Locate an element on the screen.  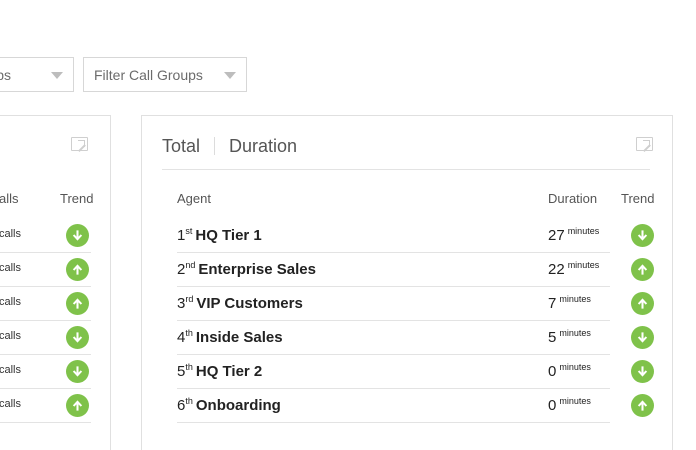
agent-rank-and-name: 1st HQ Tier 1 is located at coordinates (219, 235).